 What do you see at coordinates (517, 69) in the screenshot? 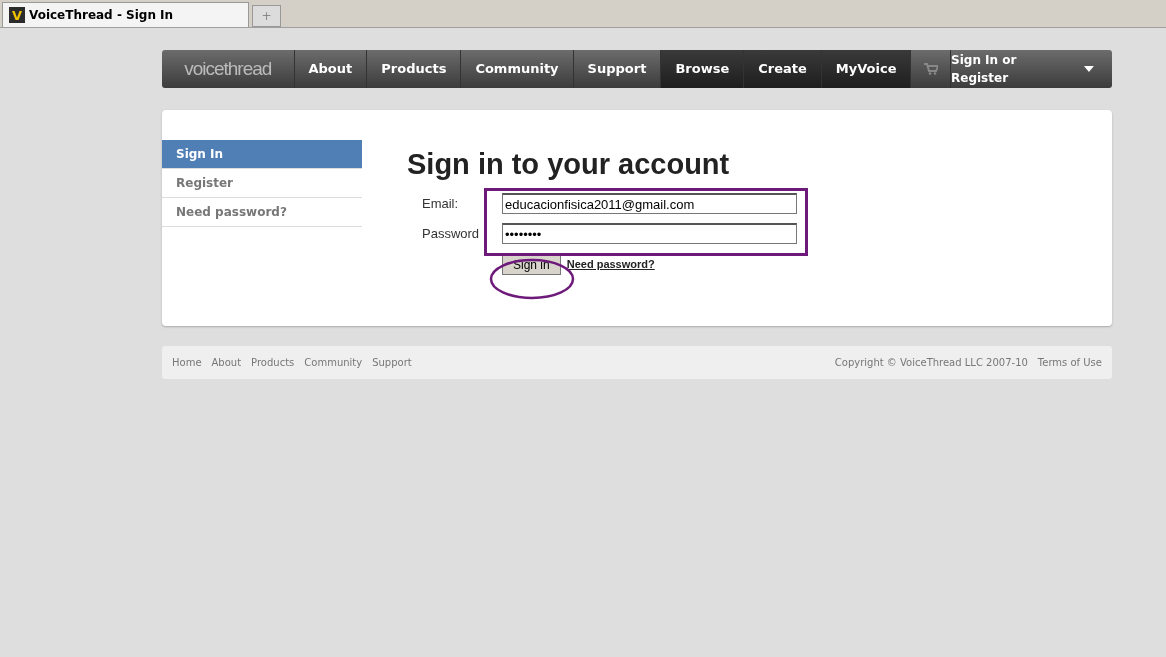
I see `nav-link: Community` at bounding box center [517, 69].